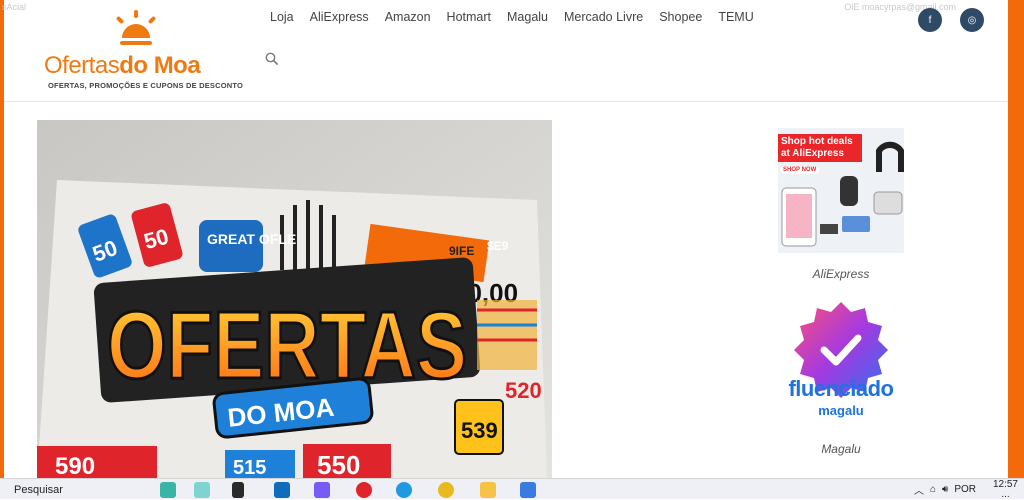 The width and height of the screenshot is (1024, 500). What do you see at coordinates (251, 239) in the screenshot?
I see `hero-badge: GREAT OFLE` at bounding box center [251, 239].